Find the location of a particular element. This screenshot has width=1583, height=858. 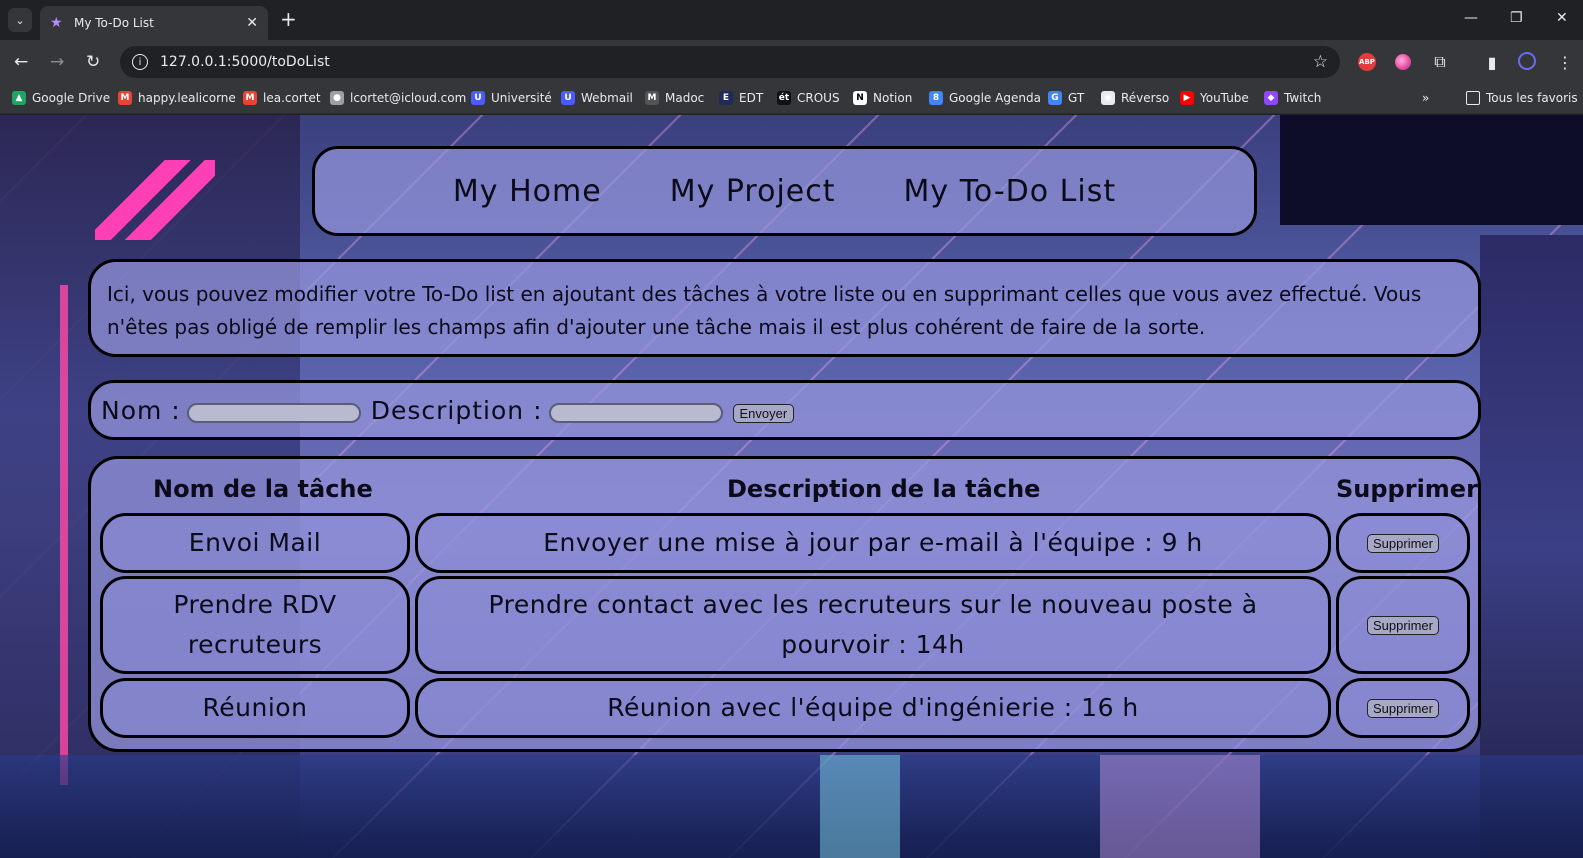

bookmark-item: ▲ Google Drive is located at coordinates (61, 98).